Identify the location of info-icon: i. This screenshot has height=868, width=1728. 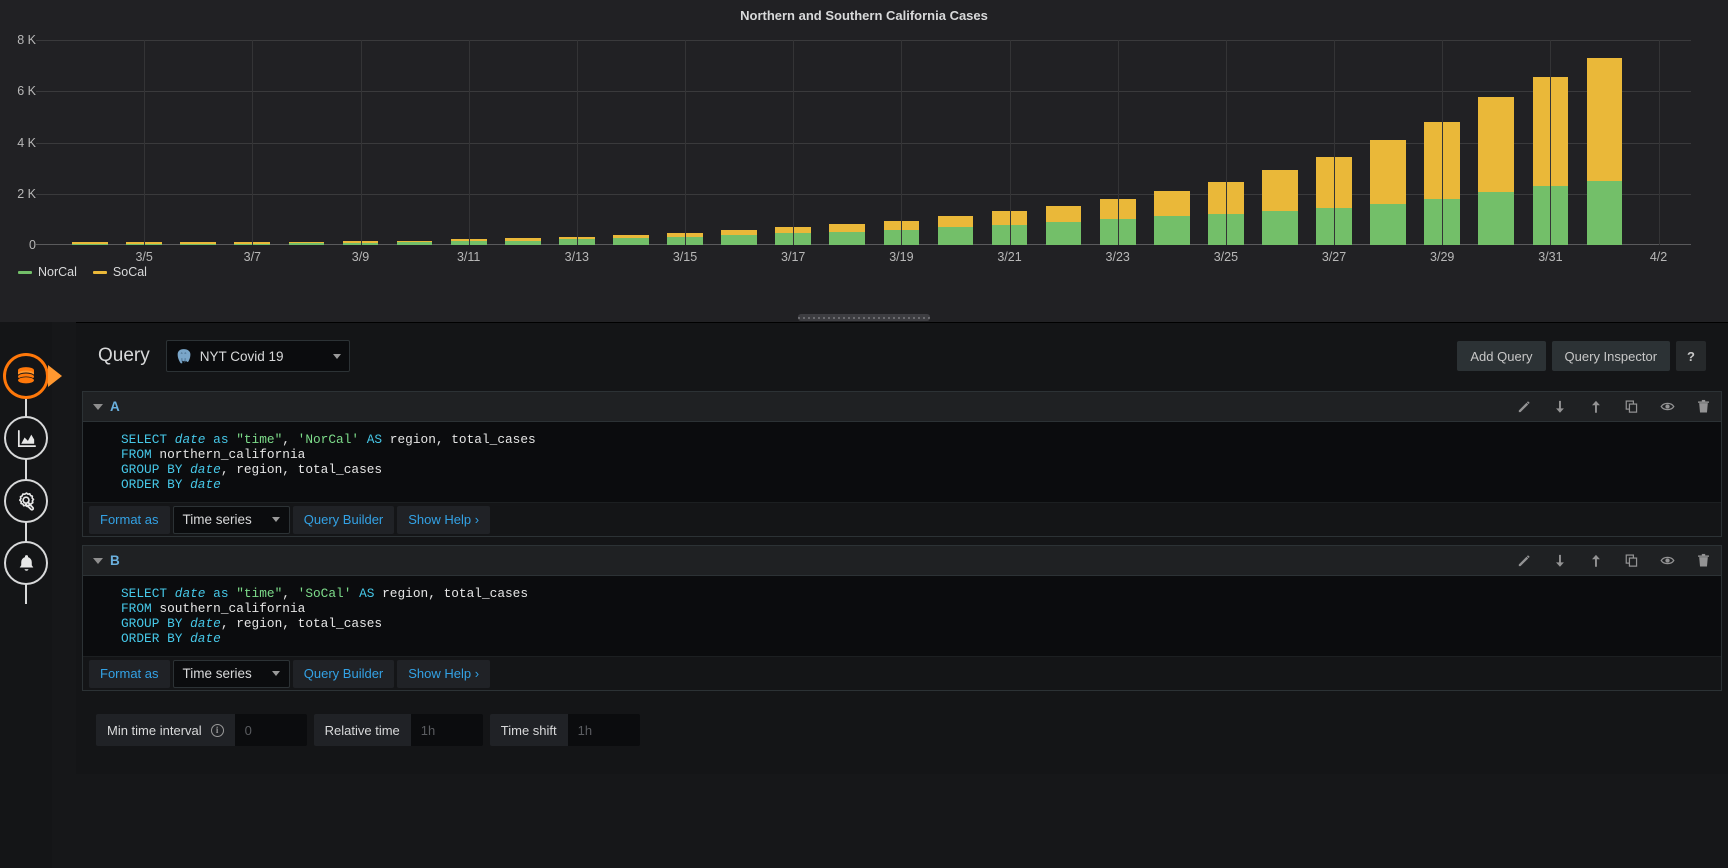
(217, 730).